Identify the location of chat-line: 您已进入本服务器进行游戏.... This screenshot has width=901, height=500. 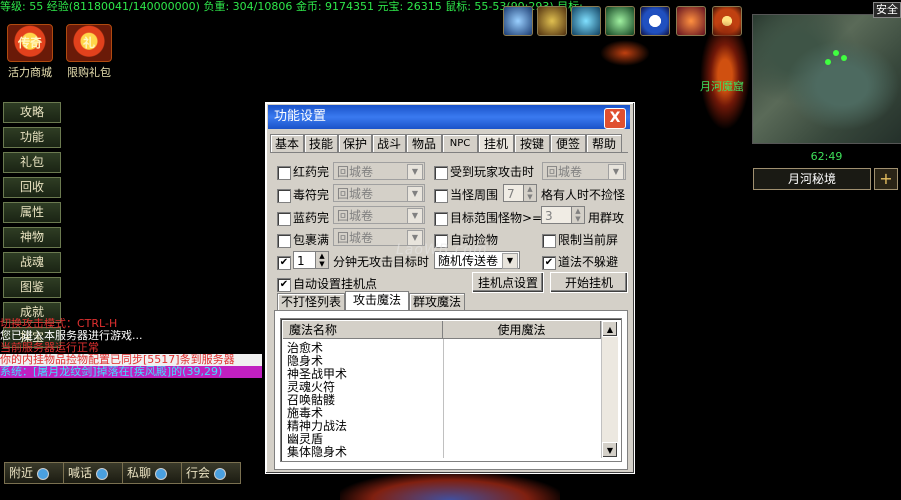
(71, 336).